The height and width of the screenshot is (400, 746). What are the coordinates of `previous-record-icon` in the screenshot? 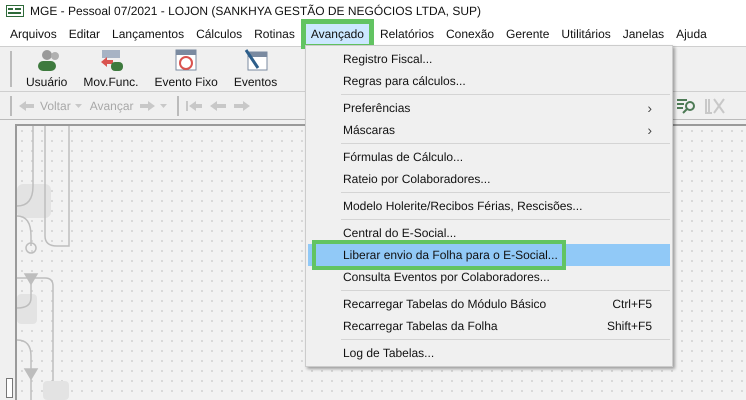 It's located at (217, 105).